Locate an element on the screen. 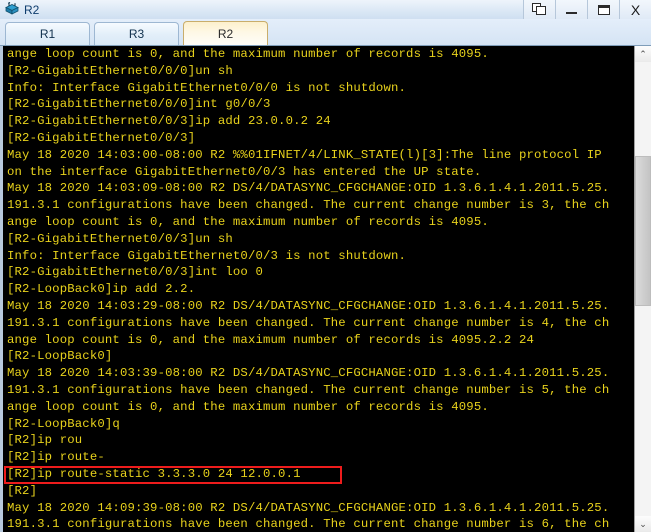 The width and height of the screenshot is (651, 532). terminal-line: [R2-LoopBack0] is located at coordinates (60, 356).